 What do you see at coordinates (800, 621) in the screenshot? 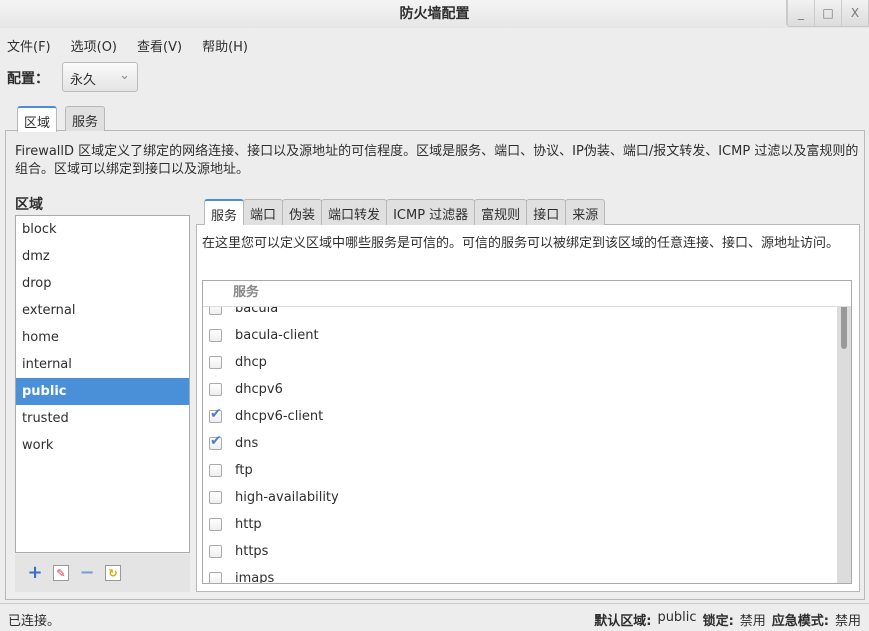
I see `panic-label: 应急模式:` at bounding box center [800, 621].